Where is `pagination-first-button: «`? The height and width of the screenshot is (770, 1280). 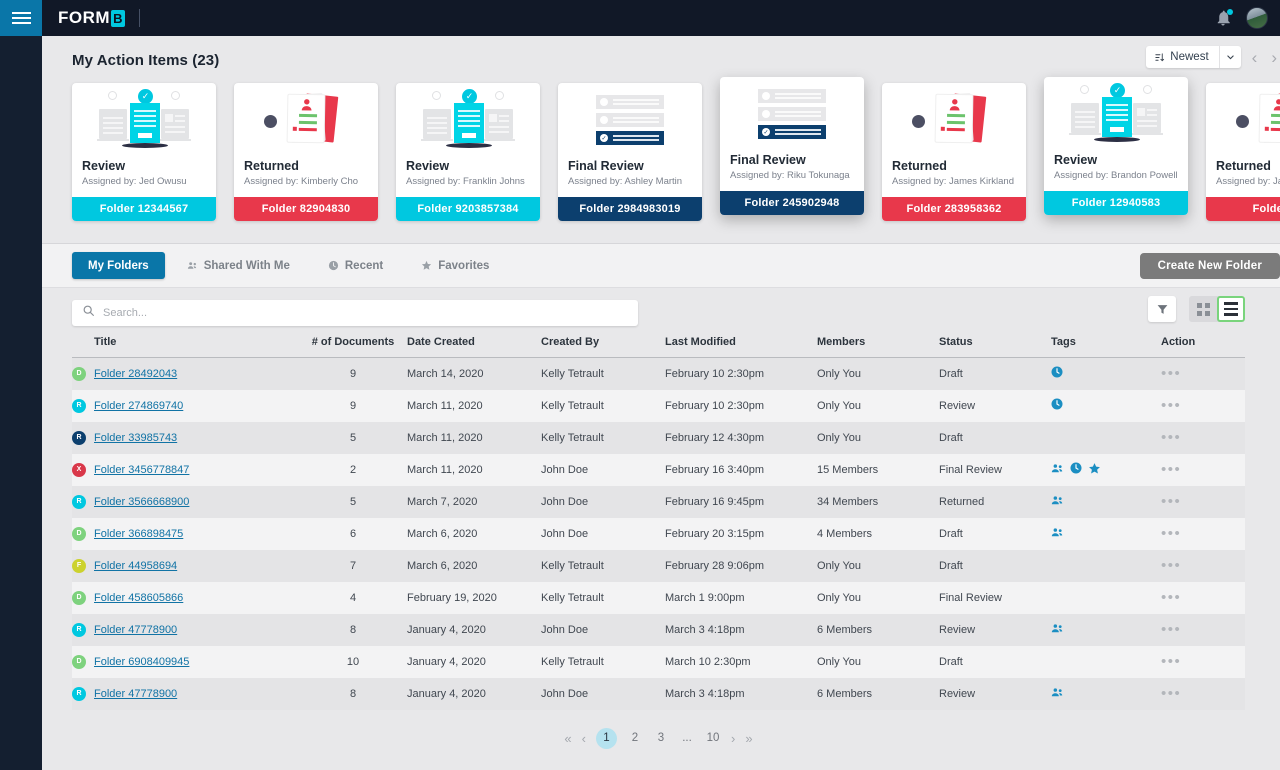 pagination-first-button: « is located at coordinates (567, 738).